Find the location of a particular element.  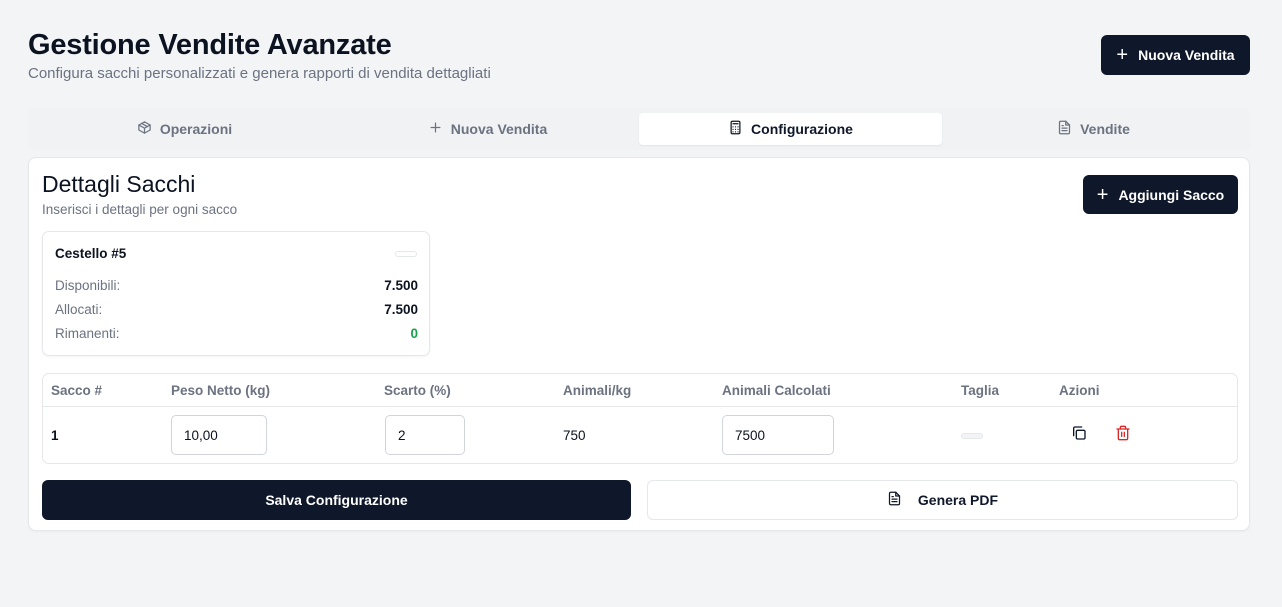

new-sale-button-label: Nuova Vendita is located at coordinates (1186, 55).